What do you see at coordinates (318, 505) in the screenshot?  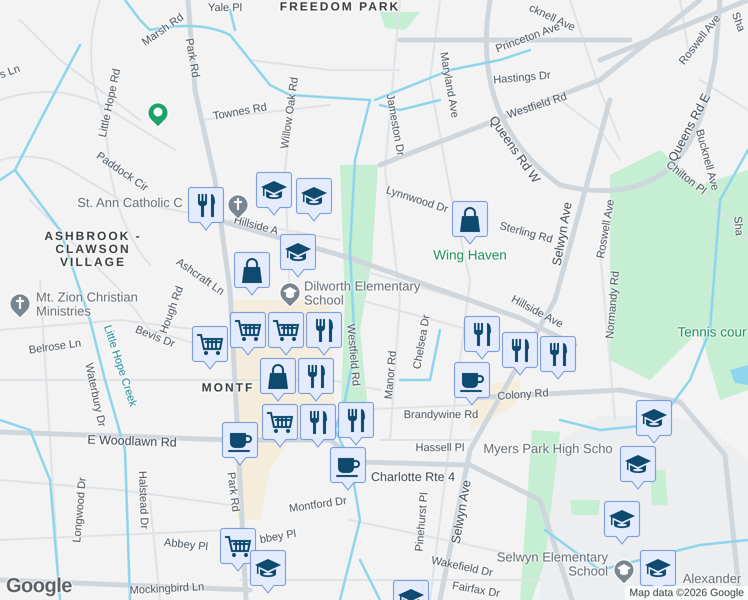 I see `street-label: Montford Dr` at bounding box center [318, 505].